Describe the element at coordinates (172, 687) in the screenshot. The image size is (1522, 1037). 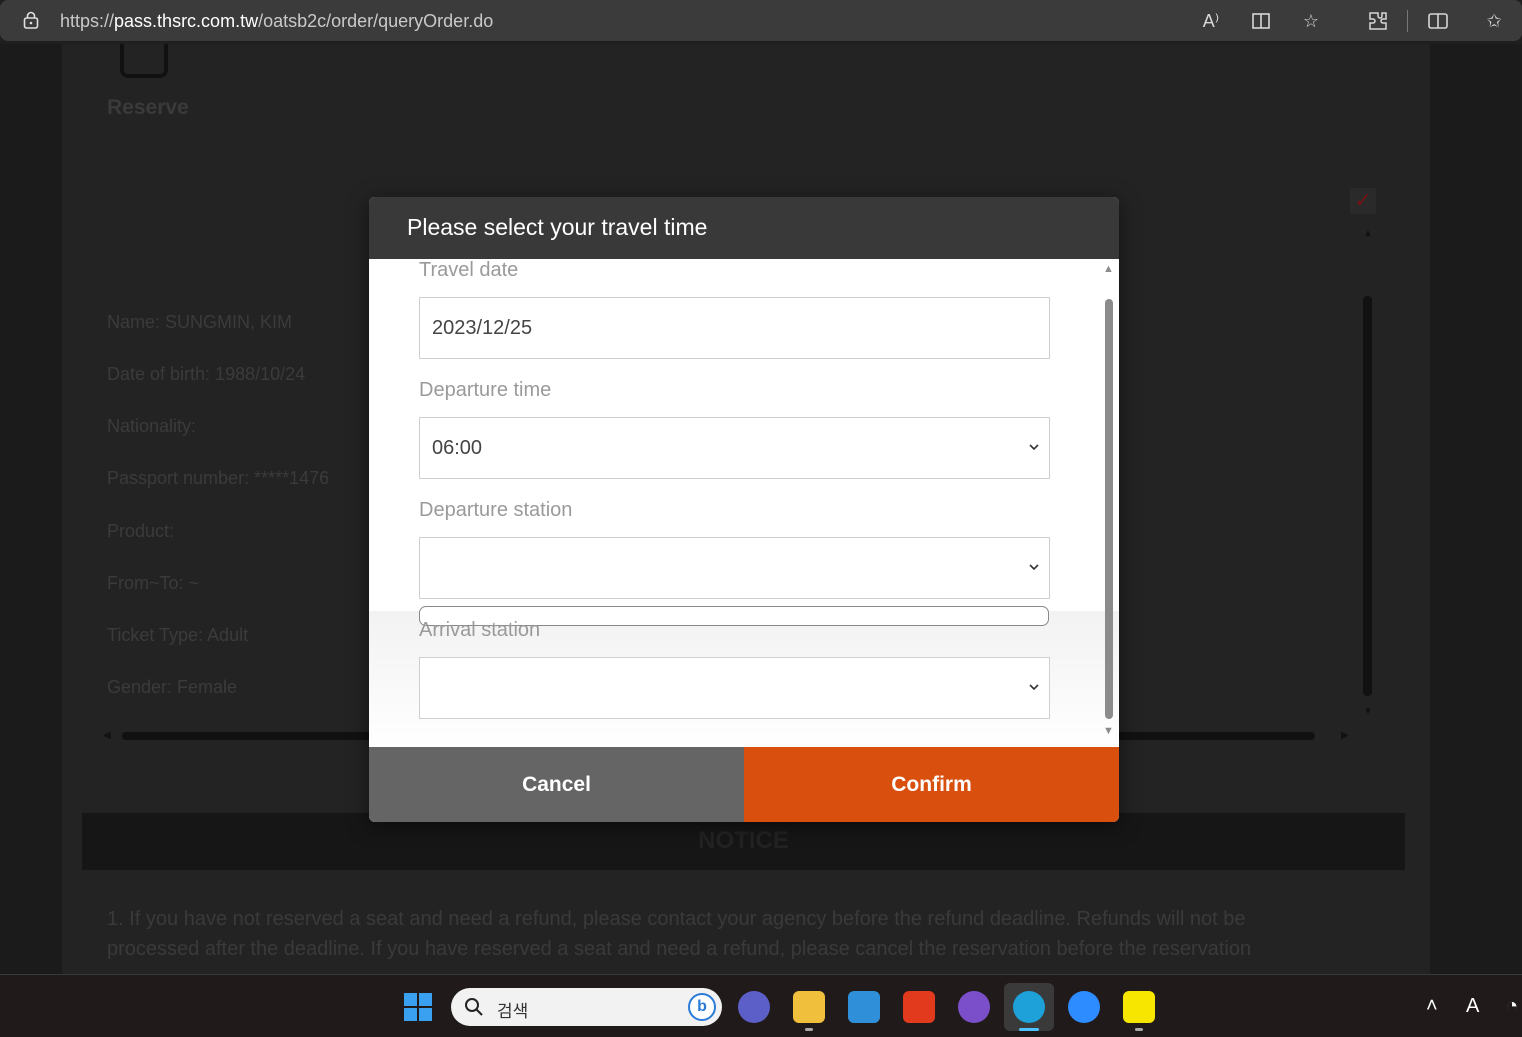
I see `info-gender: Gender: Female` at that location.